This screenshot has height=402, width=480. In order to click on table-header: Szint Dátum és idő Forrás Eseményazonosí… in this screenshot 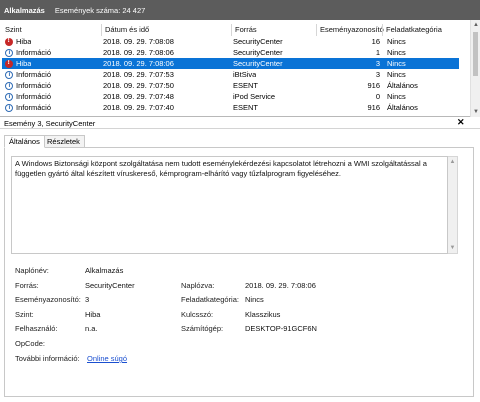, I will do `click(235, 30)`.